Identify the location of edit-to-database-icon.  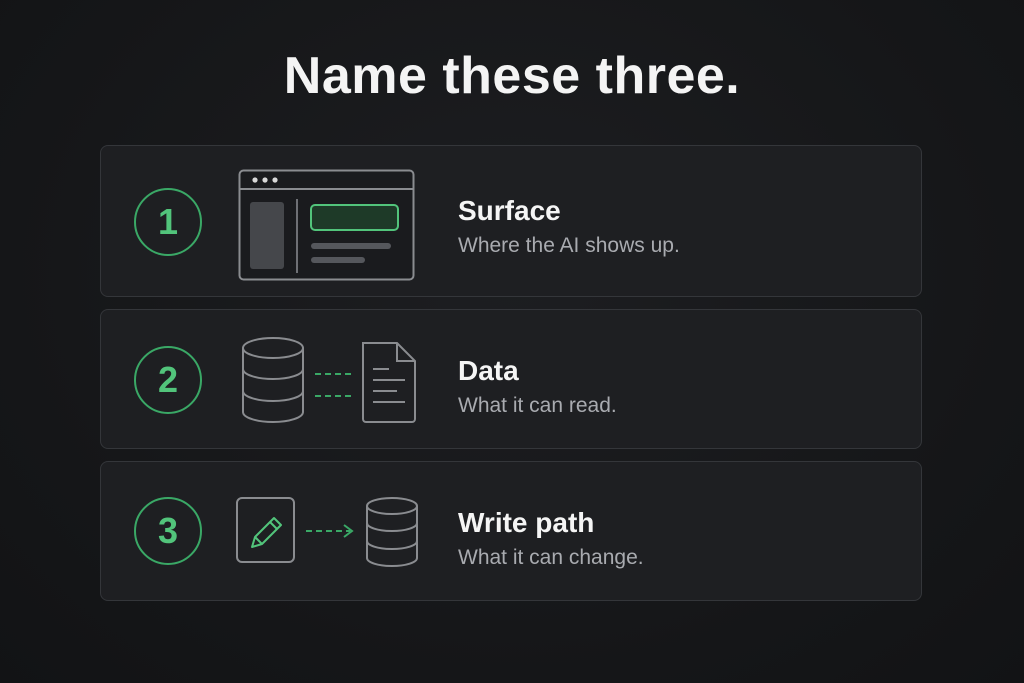
(329, 535).